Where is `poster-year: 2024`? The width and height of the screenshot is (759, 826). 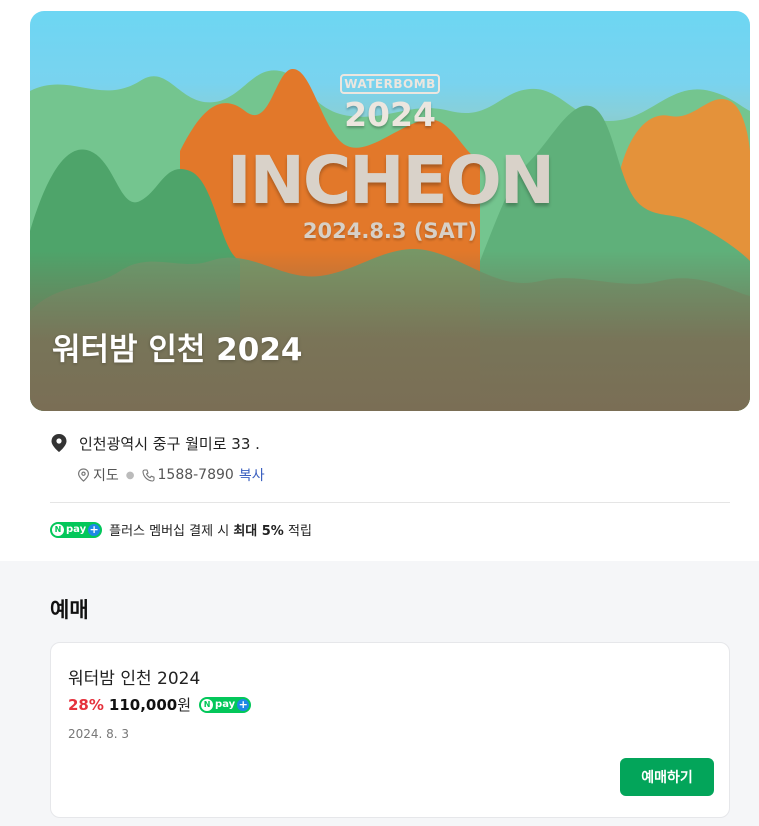
poster-year: 2024 is located at coordinates (390, 114).